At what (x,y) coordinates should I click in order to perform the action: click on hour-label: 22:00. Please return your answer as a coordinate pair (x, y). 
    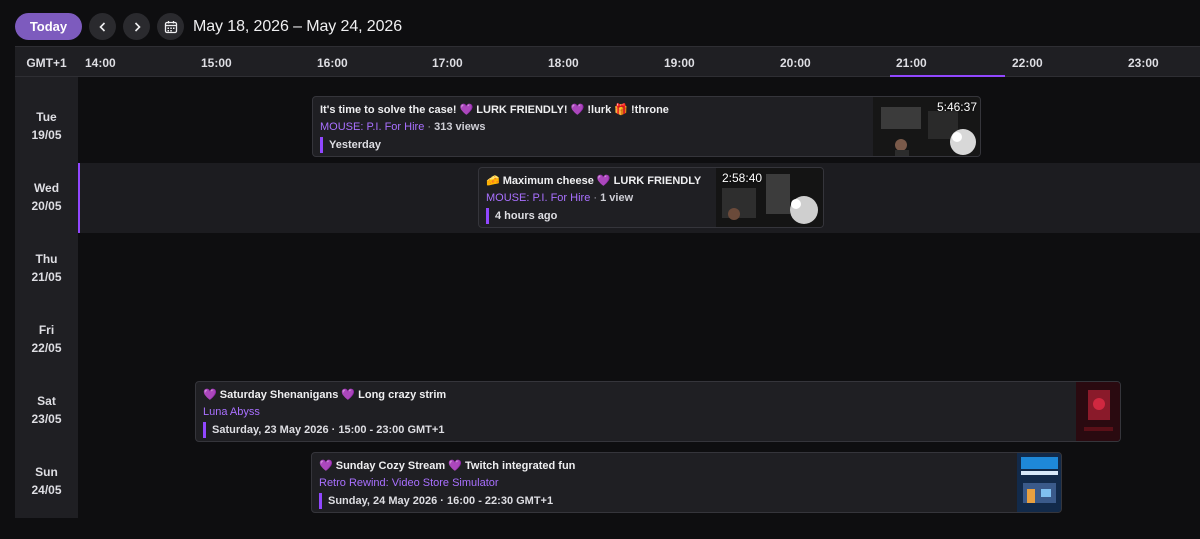
    Looking at the image, I should click on (1027, 62).